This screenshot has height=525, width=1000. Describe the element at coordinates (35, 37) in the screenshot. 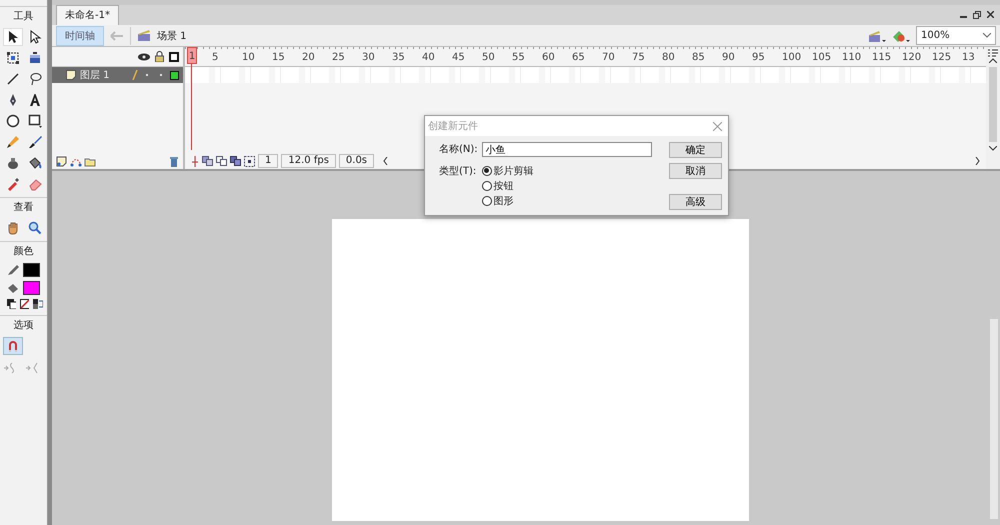

I see `hollow-pointer-icon` at that location.